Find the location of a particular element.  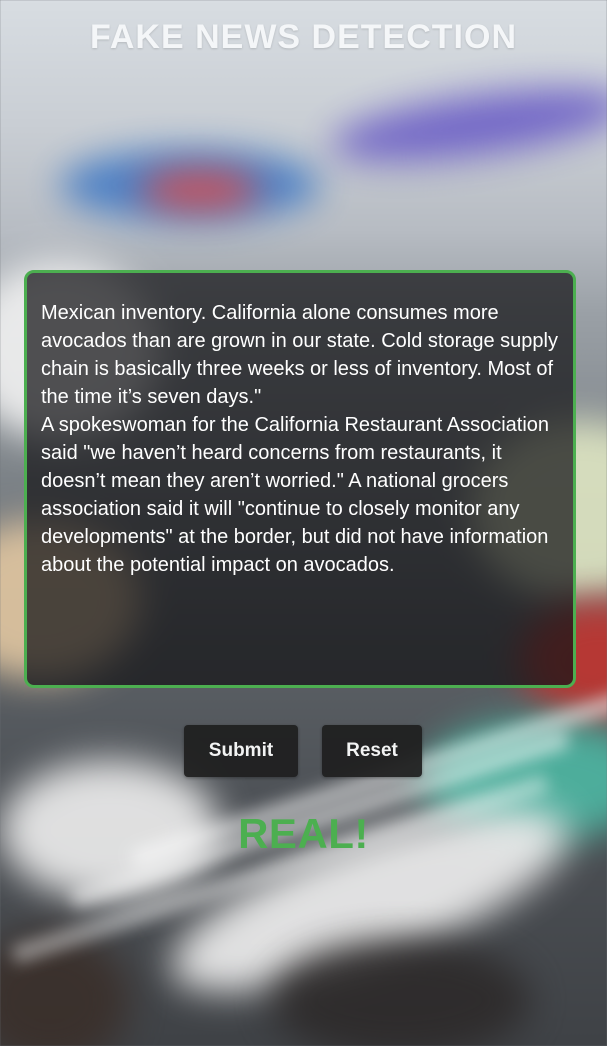

submit-button: Submit is located at coordinates (241, 751).